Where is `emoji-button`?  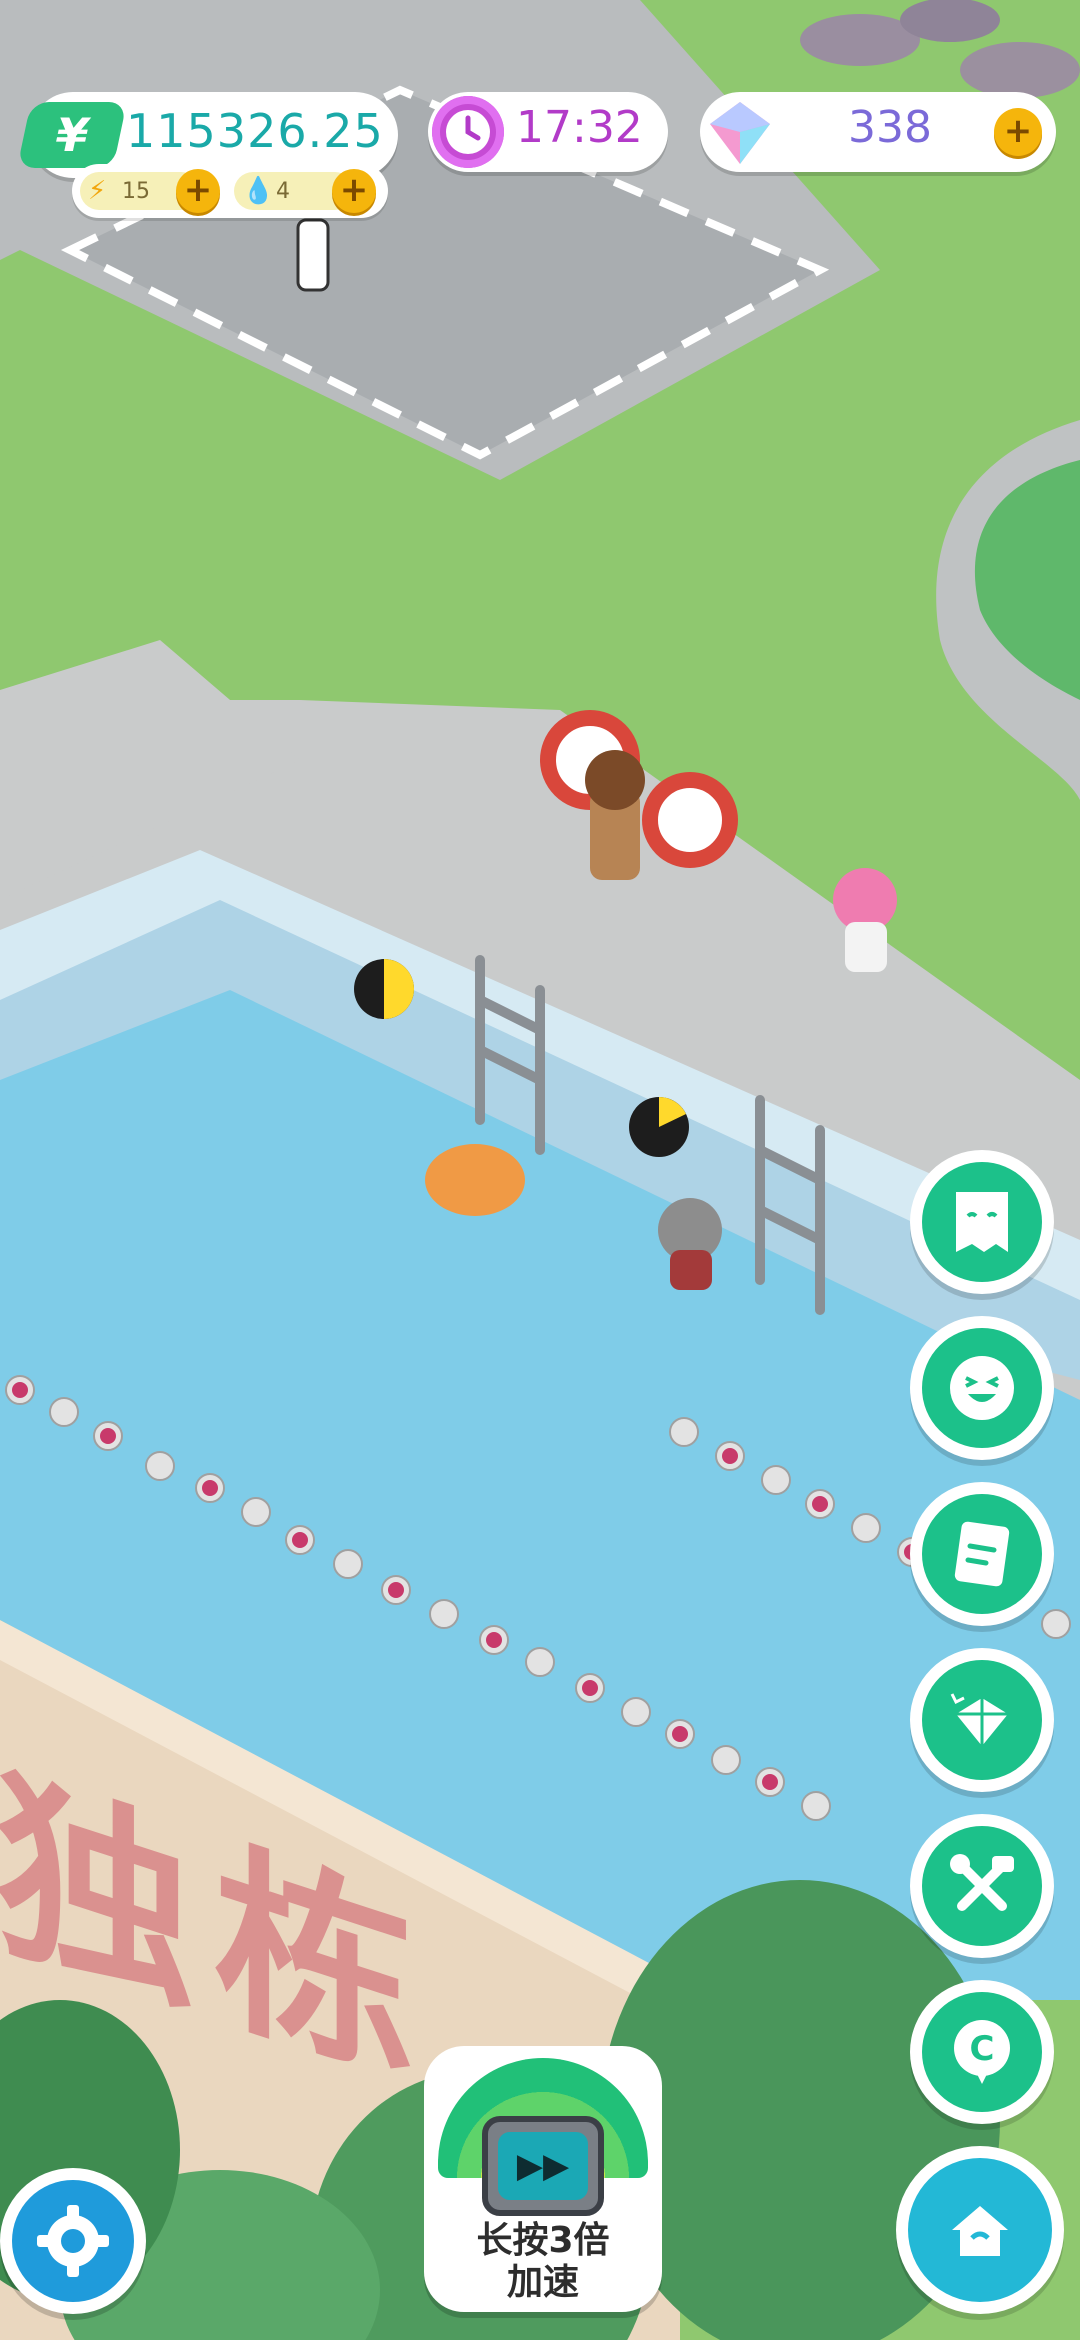 emoji-button is located at coordinates (982, 1388).